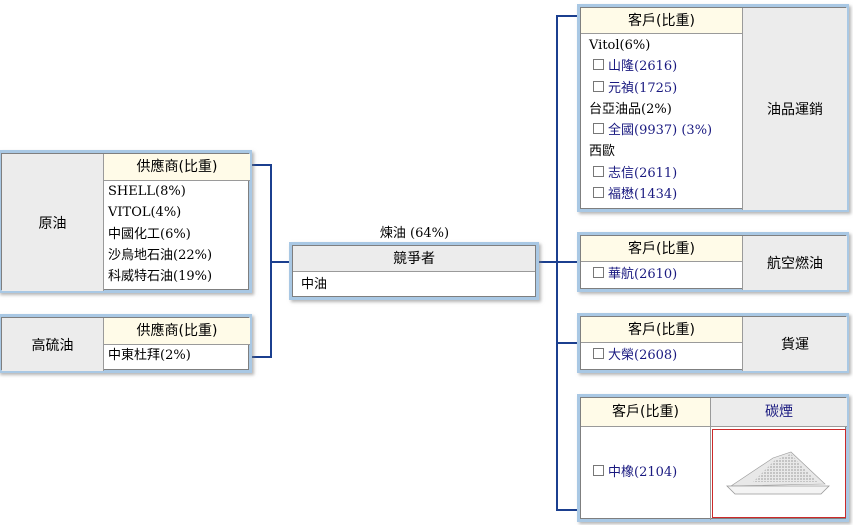  I want to click on connector-to-carbon-black, so click(567, 510).